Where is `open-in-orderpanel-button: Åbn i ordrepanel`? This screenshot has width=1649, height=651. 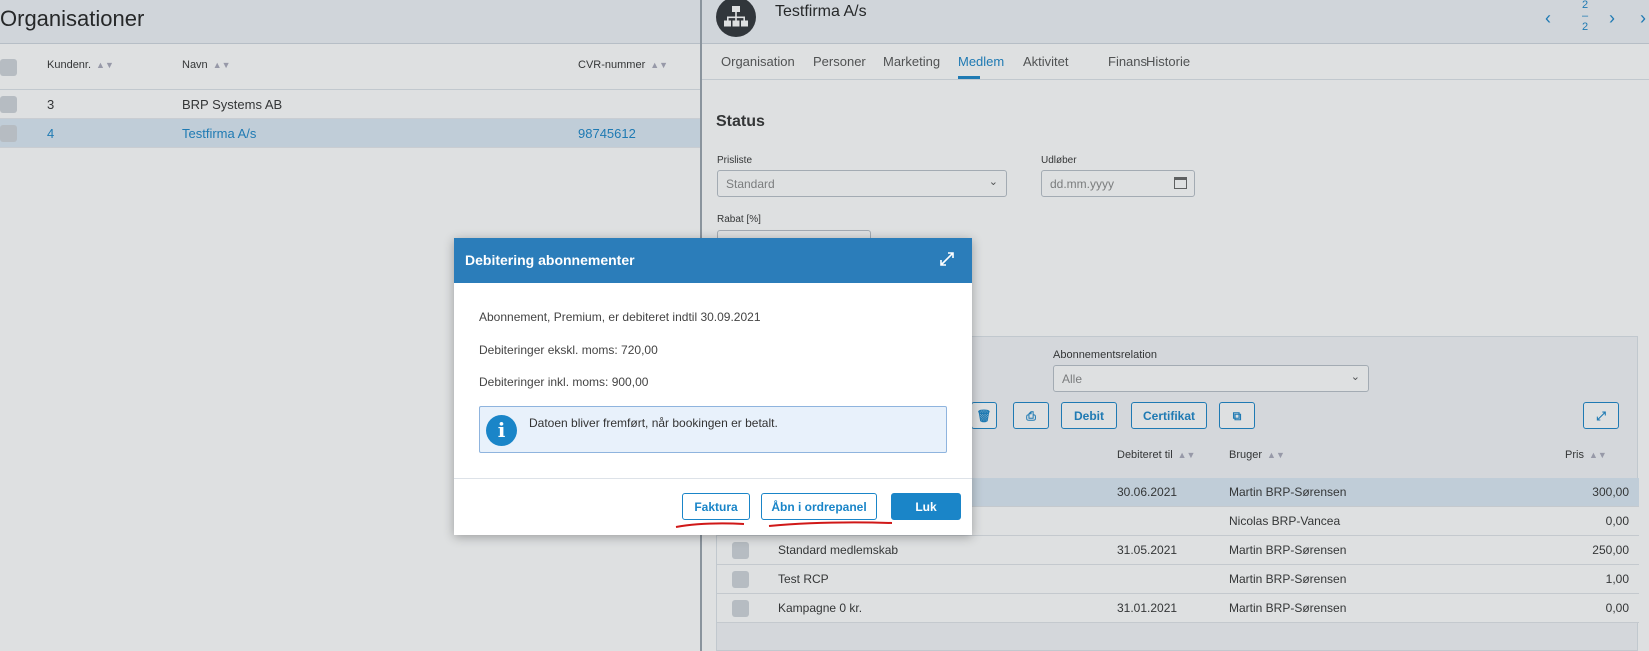 open-in-orderpanel-button: Åbn i ordrepanel is located at coordinates (819, 506).